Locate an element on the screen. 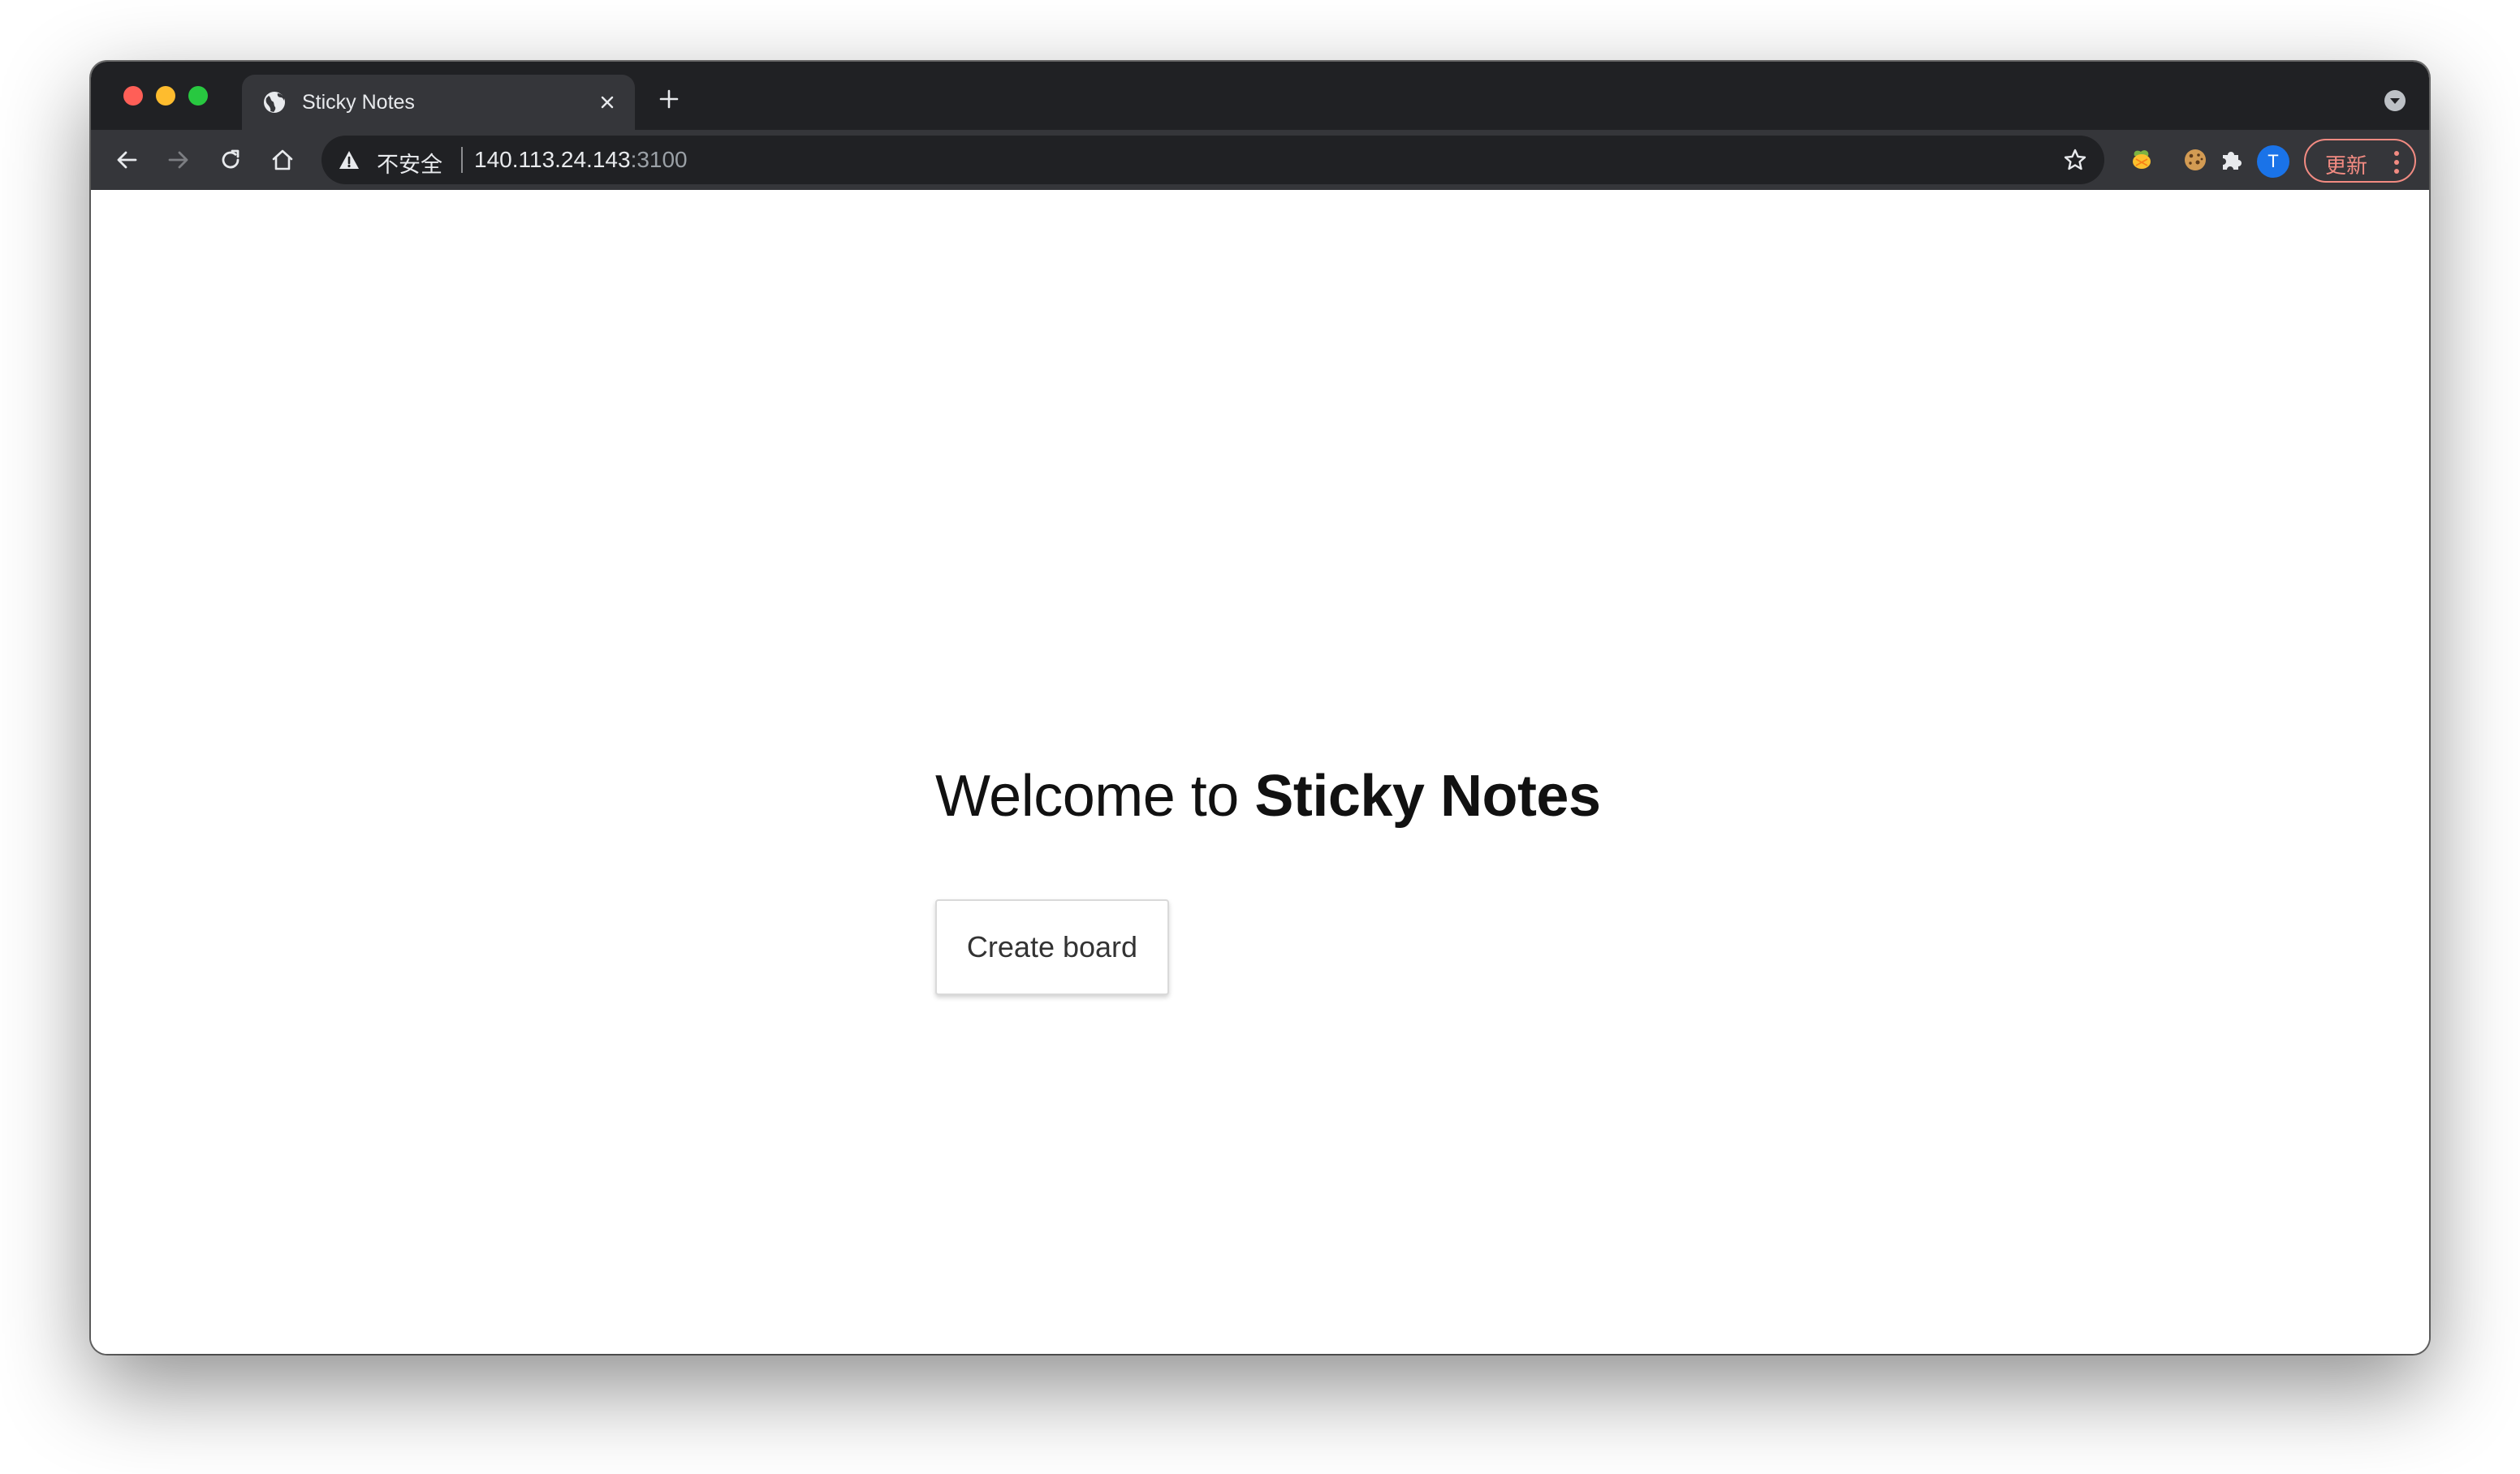 The height and width of the screenshot is (1474, 2520). heading-prefix: Welcome to is located at coordinates (1087, 796).